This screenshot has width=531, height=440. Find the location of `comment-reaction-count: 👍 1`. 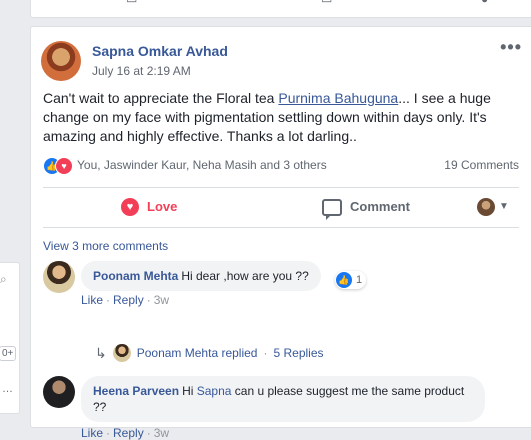

comment-reaction-count: 👍 1 is located at coordinates (351, 280).